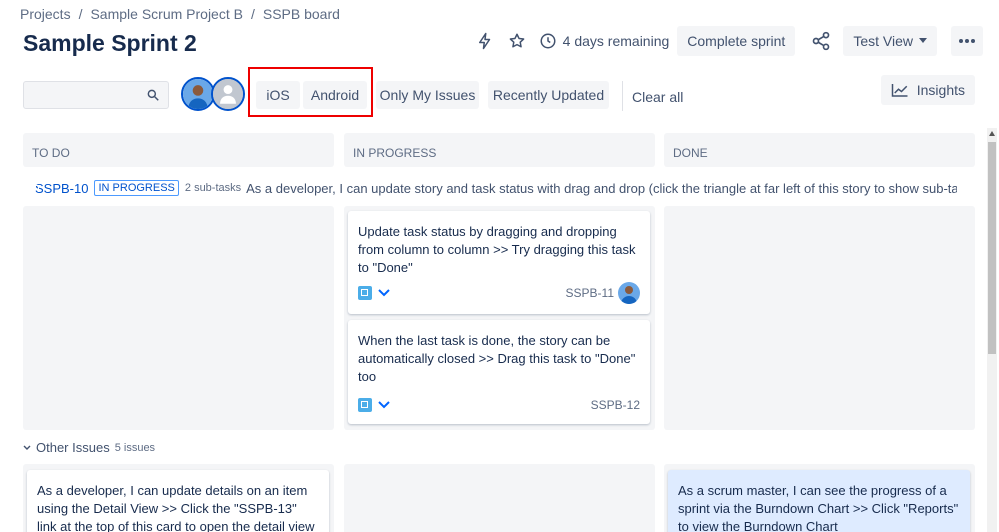 The height and width of the screenshot is (532, 999). I want to click on chevron-down-icon, so click(27, 448).